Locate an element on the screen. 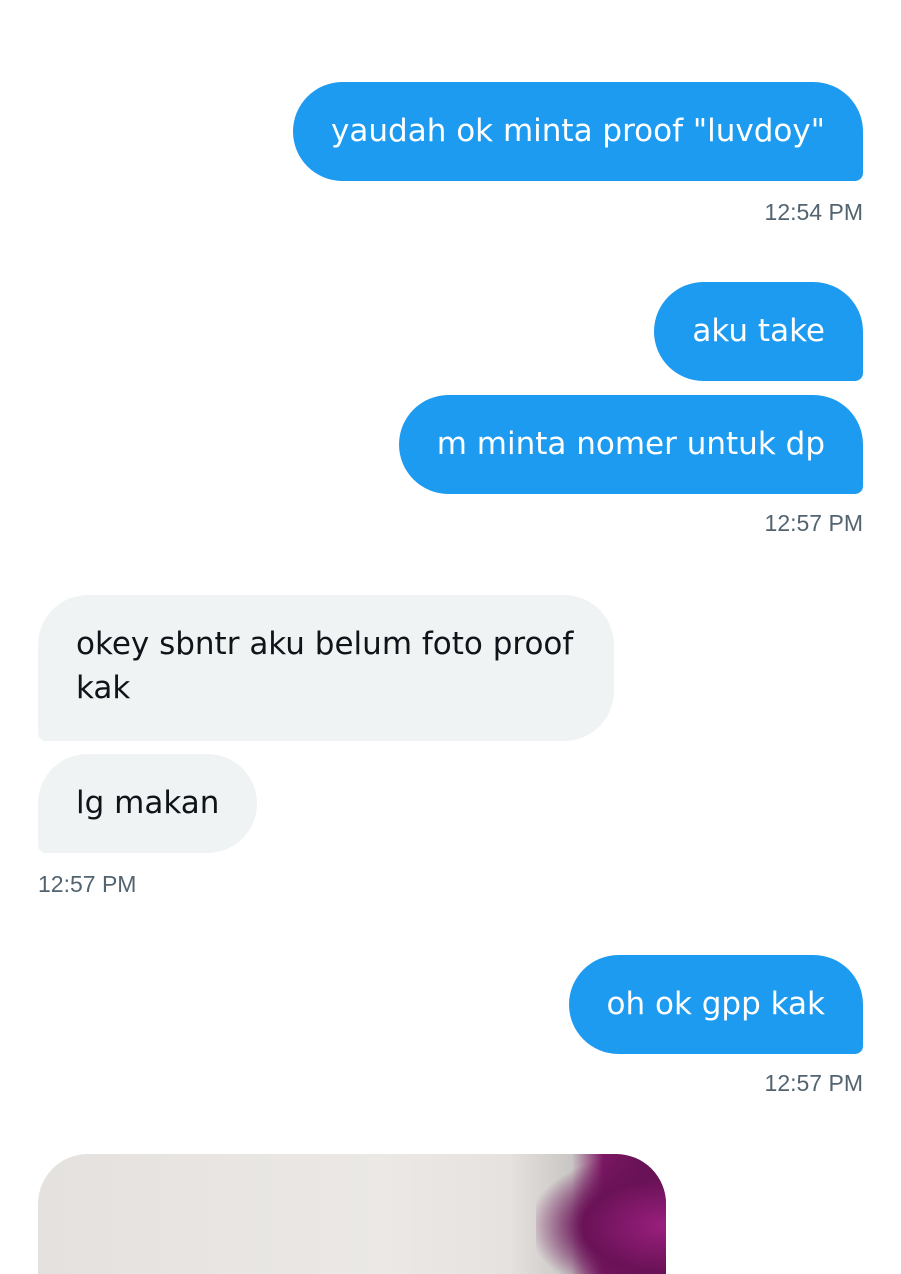 Image resolution: width=901 pixels, height=1274 pixels. message-timestamp: 12:54 PM is located at coordinates (813, 212).